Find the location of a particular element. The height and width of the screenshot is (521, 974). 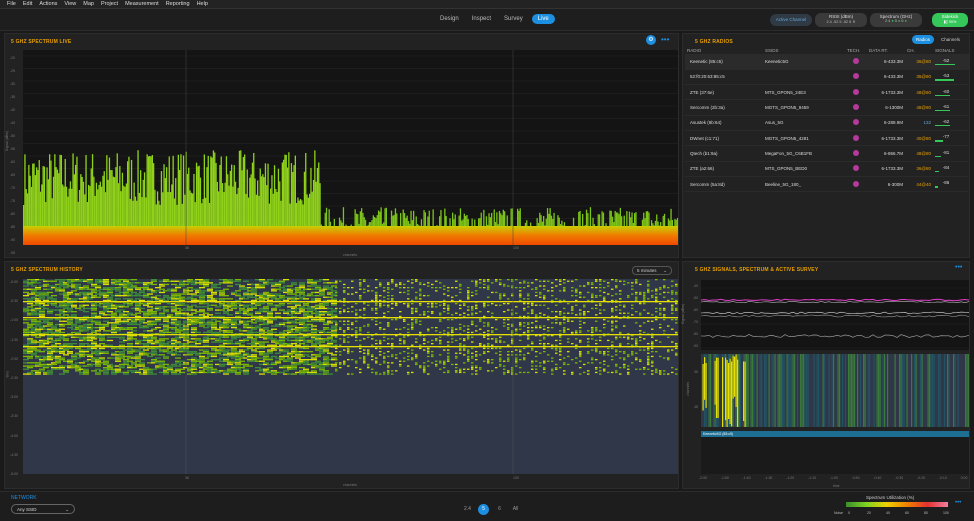

history-range-select: 5 minutes ⌄ is located at coordinates (652, 270).